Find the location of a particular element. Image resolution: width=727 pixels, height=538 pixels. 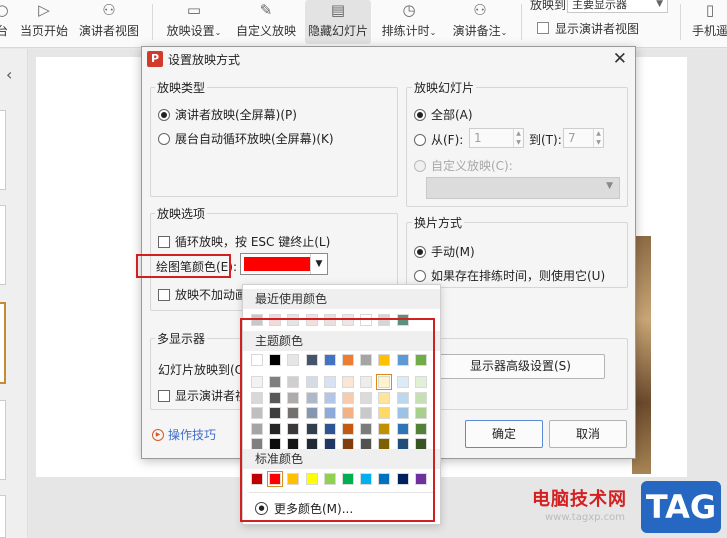

hide-slide-icon: ▤ is located at coordinates (338, 10).